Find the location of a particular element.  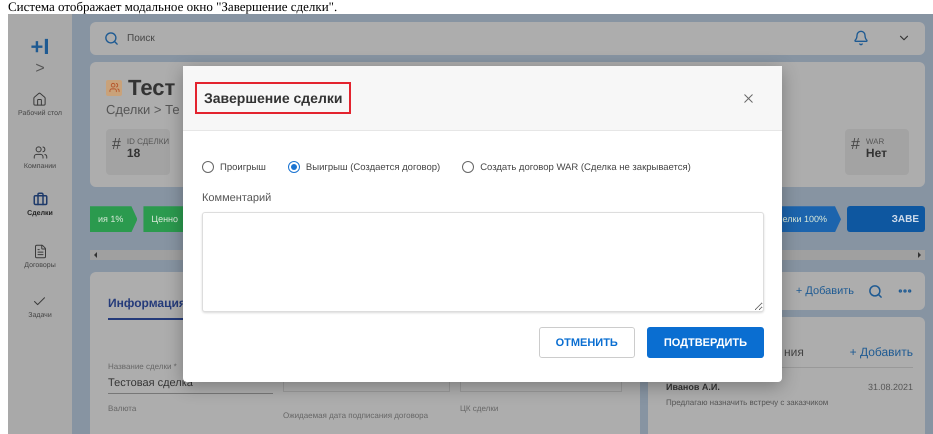

stat-label: ID СДЕЛКИ is located at coordinates (148, 141).